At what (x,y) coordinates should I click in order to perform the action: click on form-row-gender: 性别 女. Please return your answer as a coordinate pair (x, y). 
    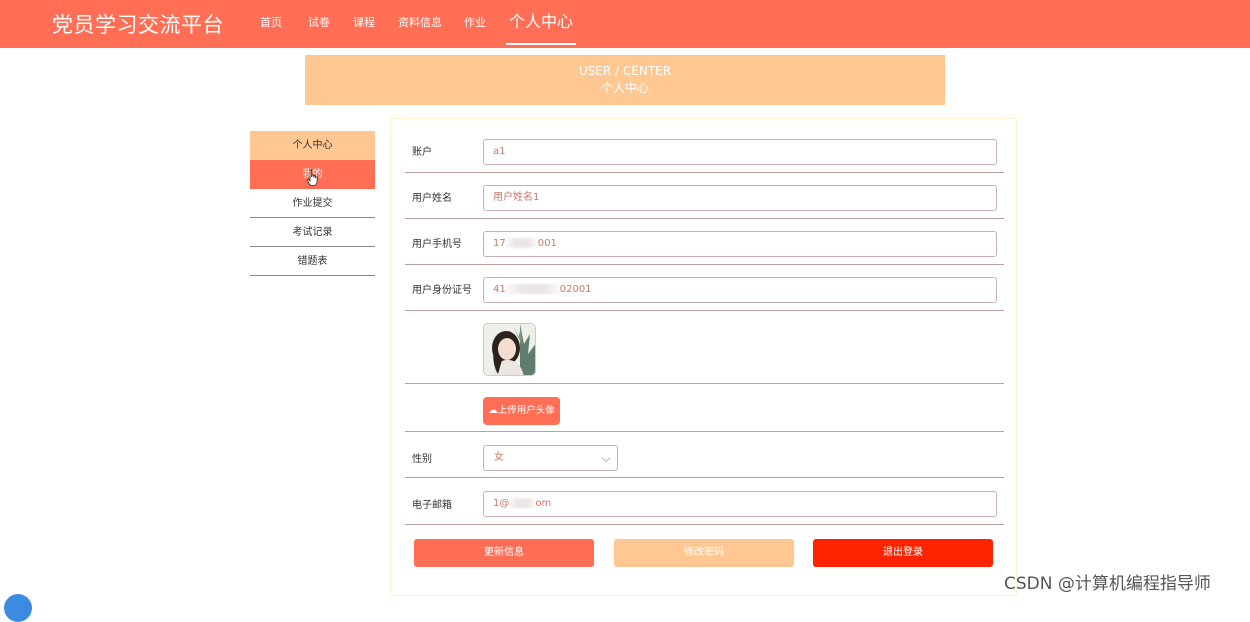
    Looking at the image, I should click on (704, 455).